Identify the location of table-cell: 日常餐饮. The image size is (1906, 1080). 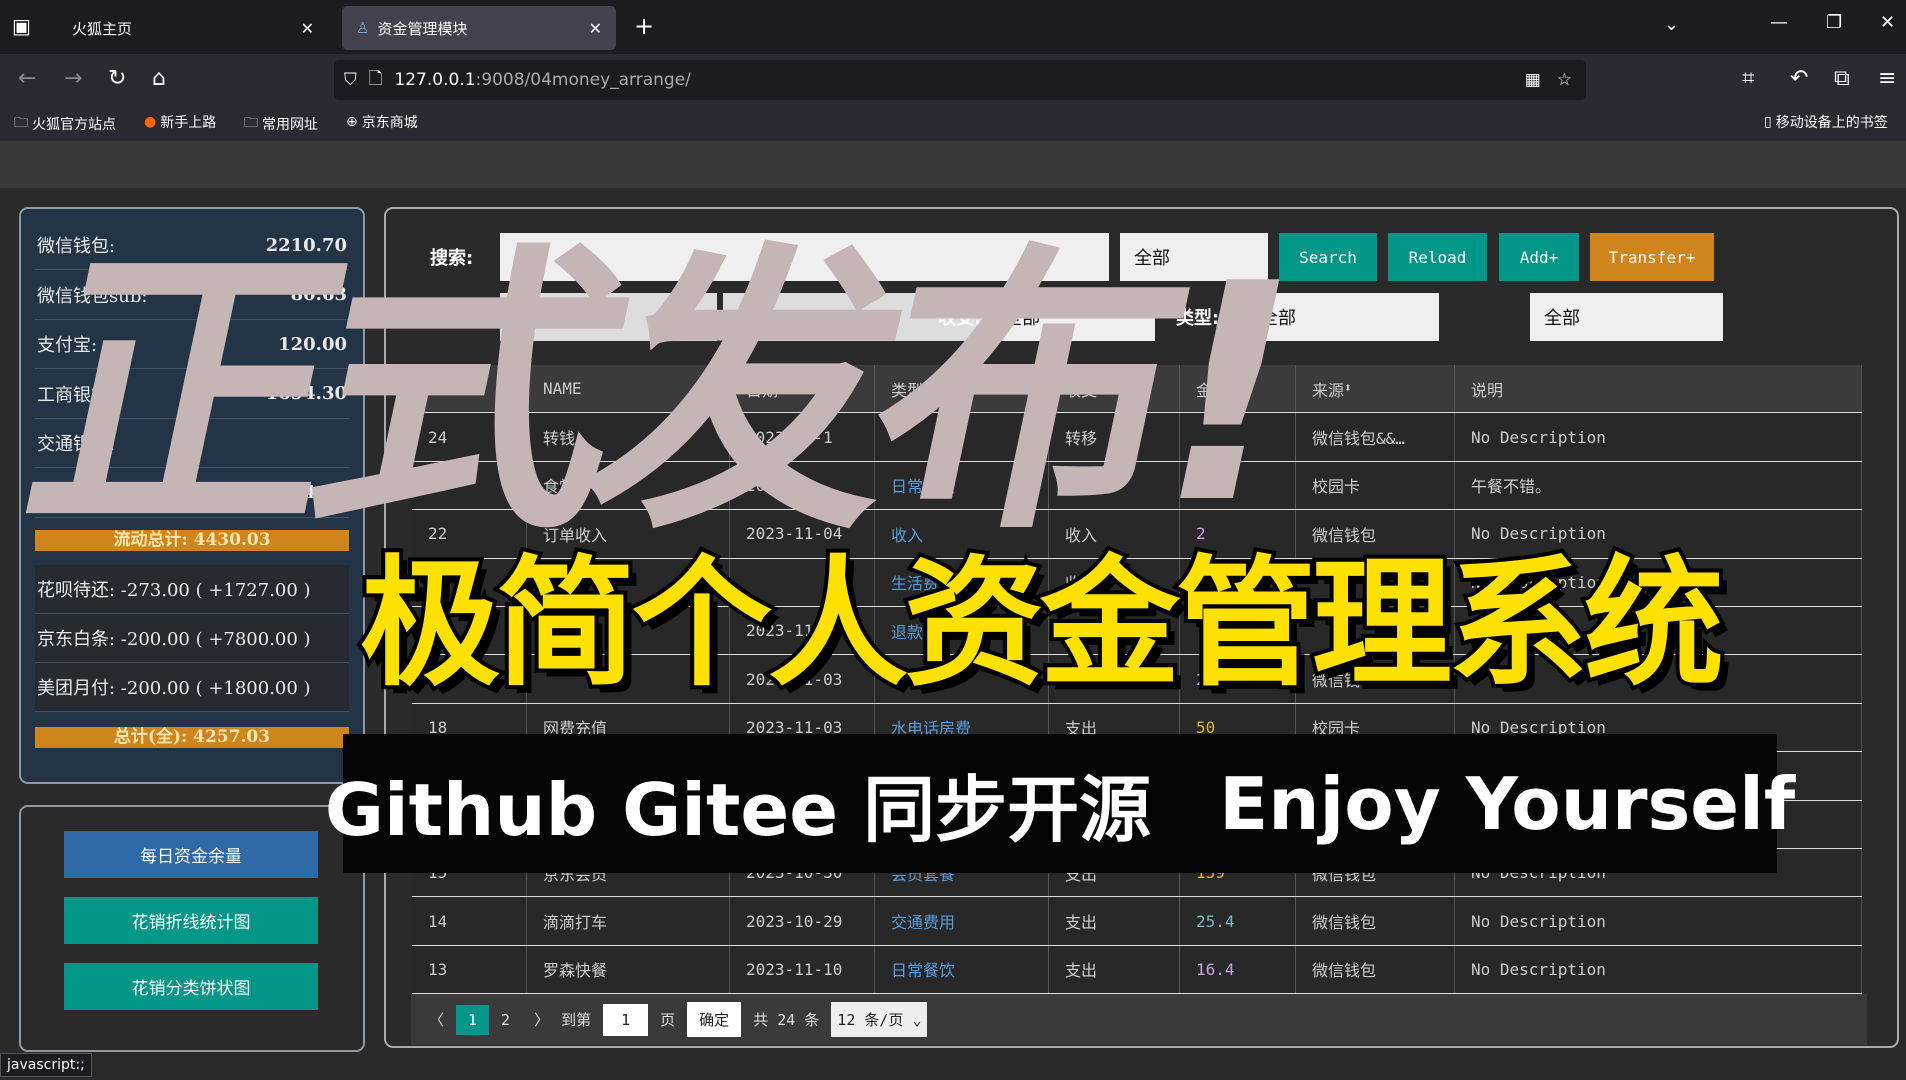
(962, 969).